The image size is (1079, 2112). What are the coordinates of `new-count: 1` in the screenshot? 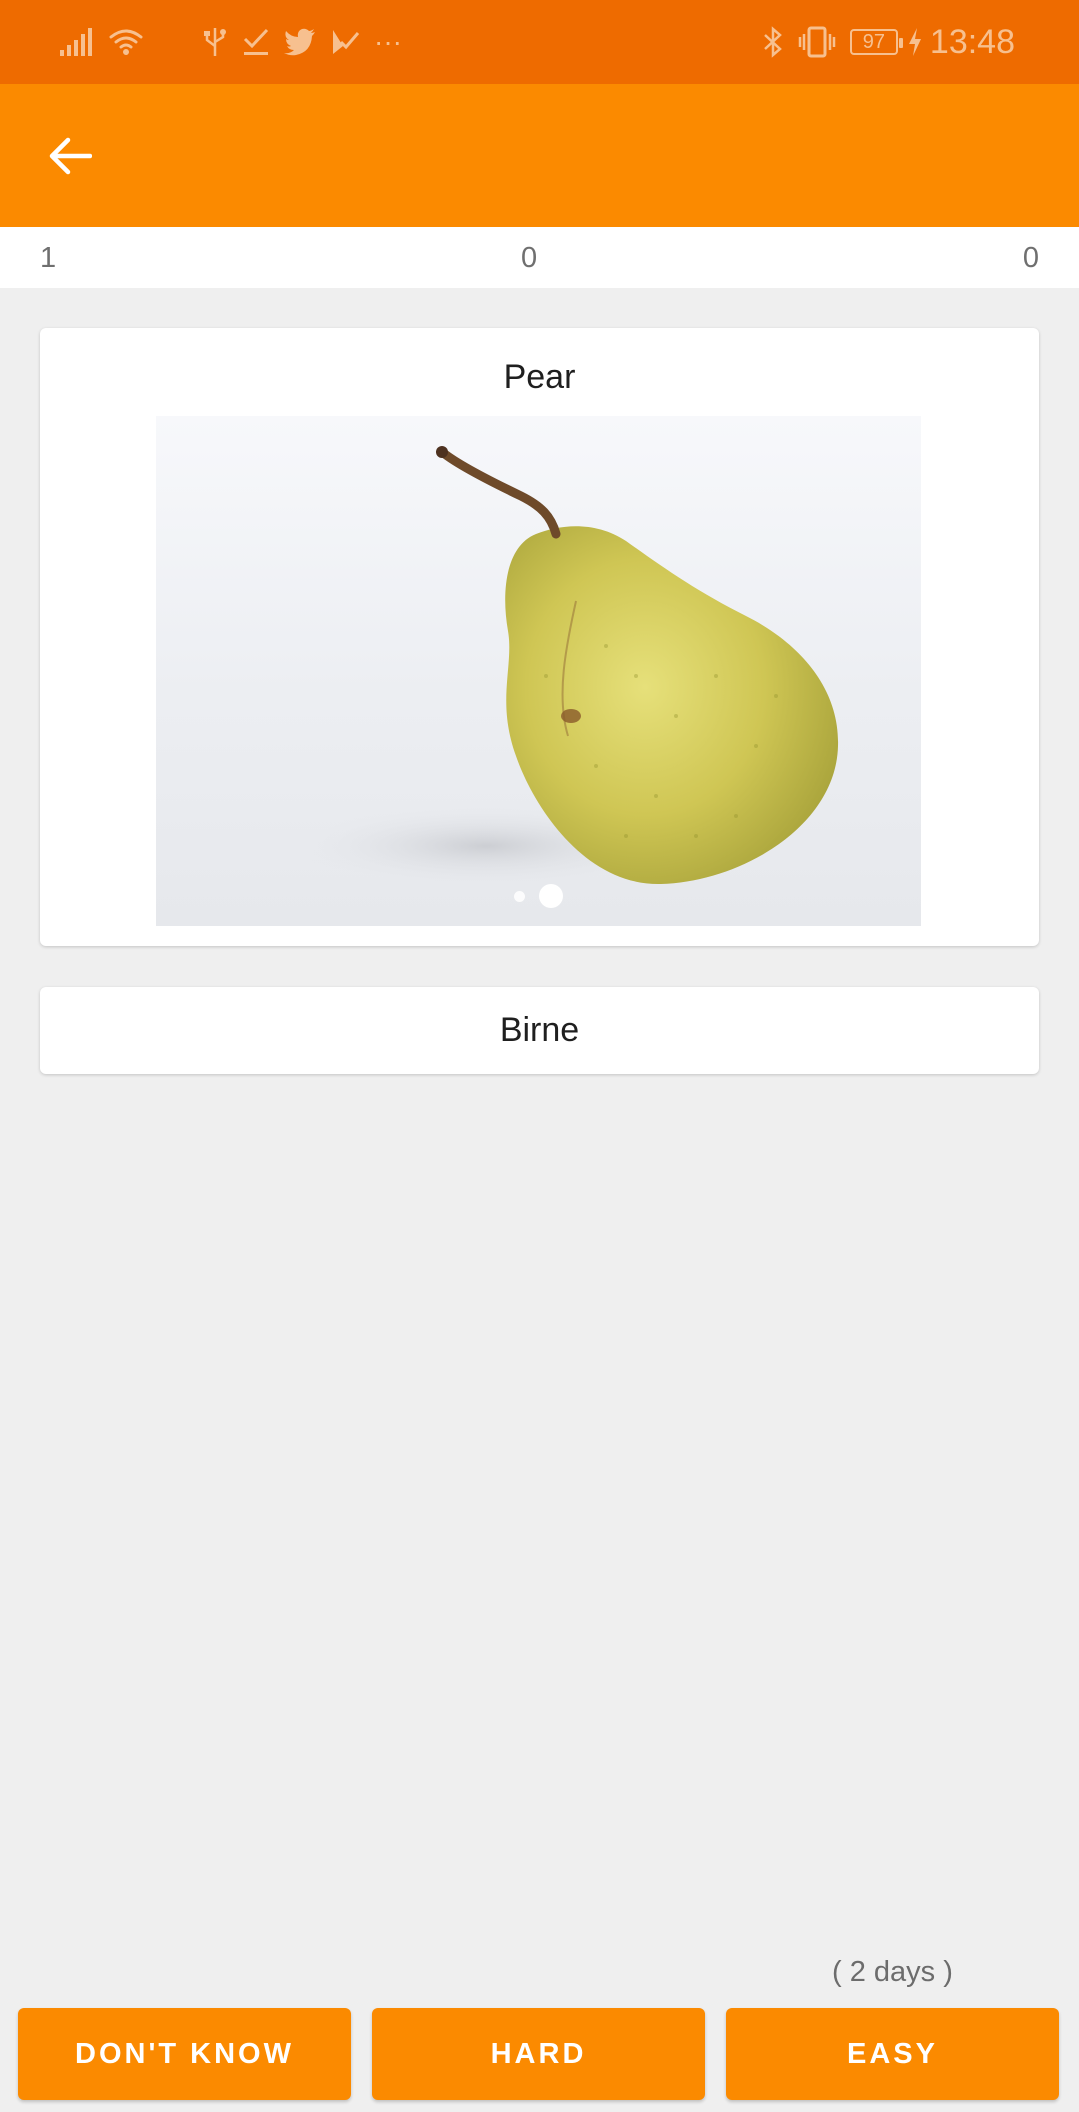 It's located at (48, 258).